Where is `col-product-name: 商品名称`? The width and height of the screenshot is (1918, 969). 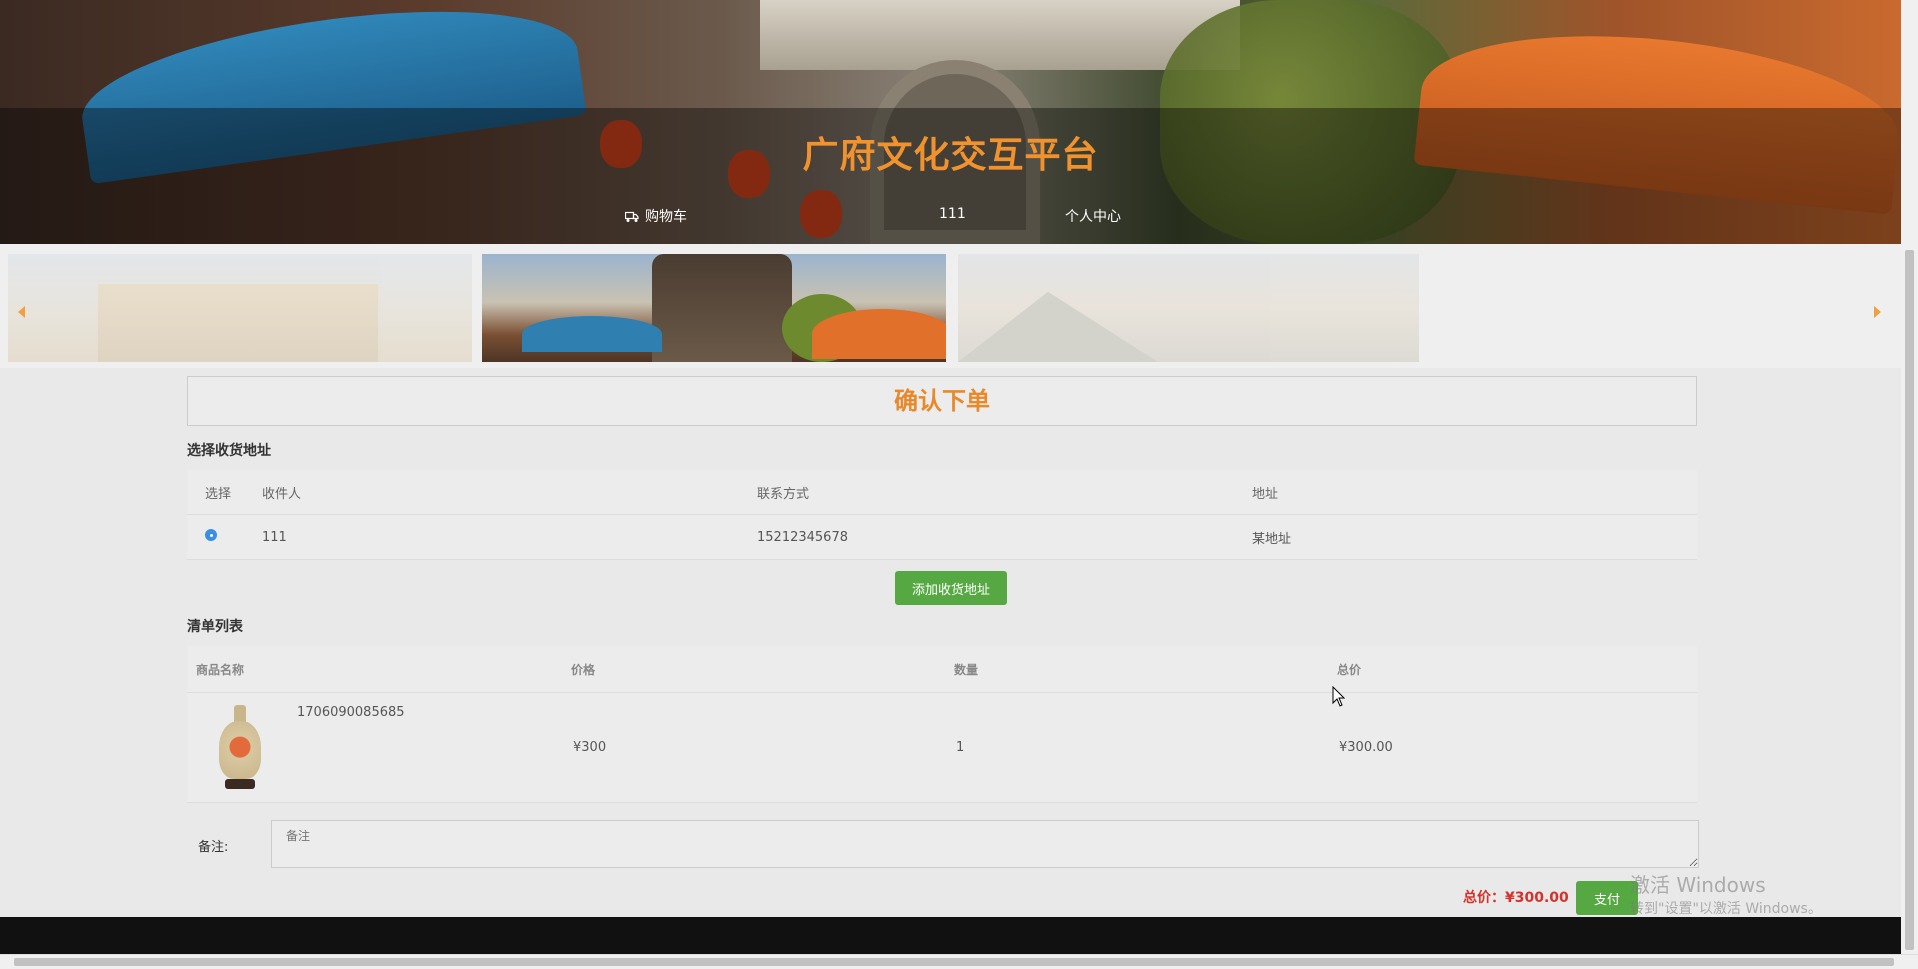 col-product-name: 商品名称 is located at coordinates (378, 669).